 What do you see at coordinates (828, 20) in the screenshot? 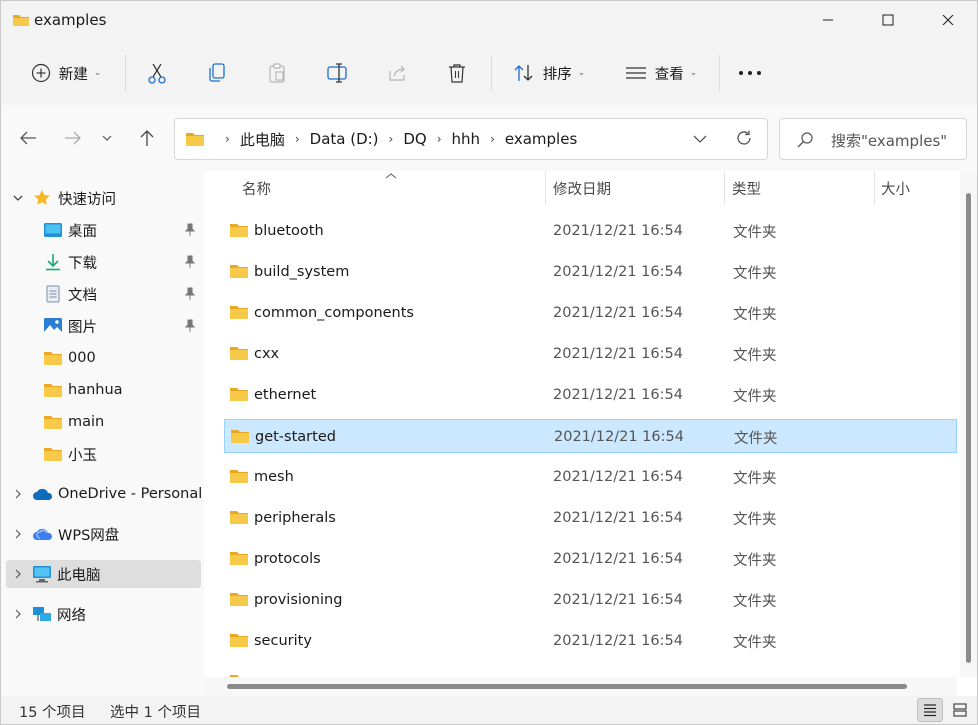
I see `minimize-button` at bounding box center [828, 20].